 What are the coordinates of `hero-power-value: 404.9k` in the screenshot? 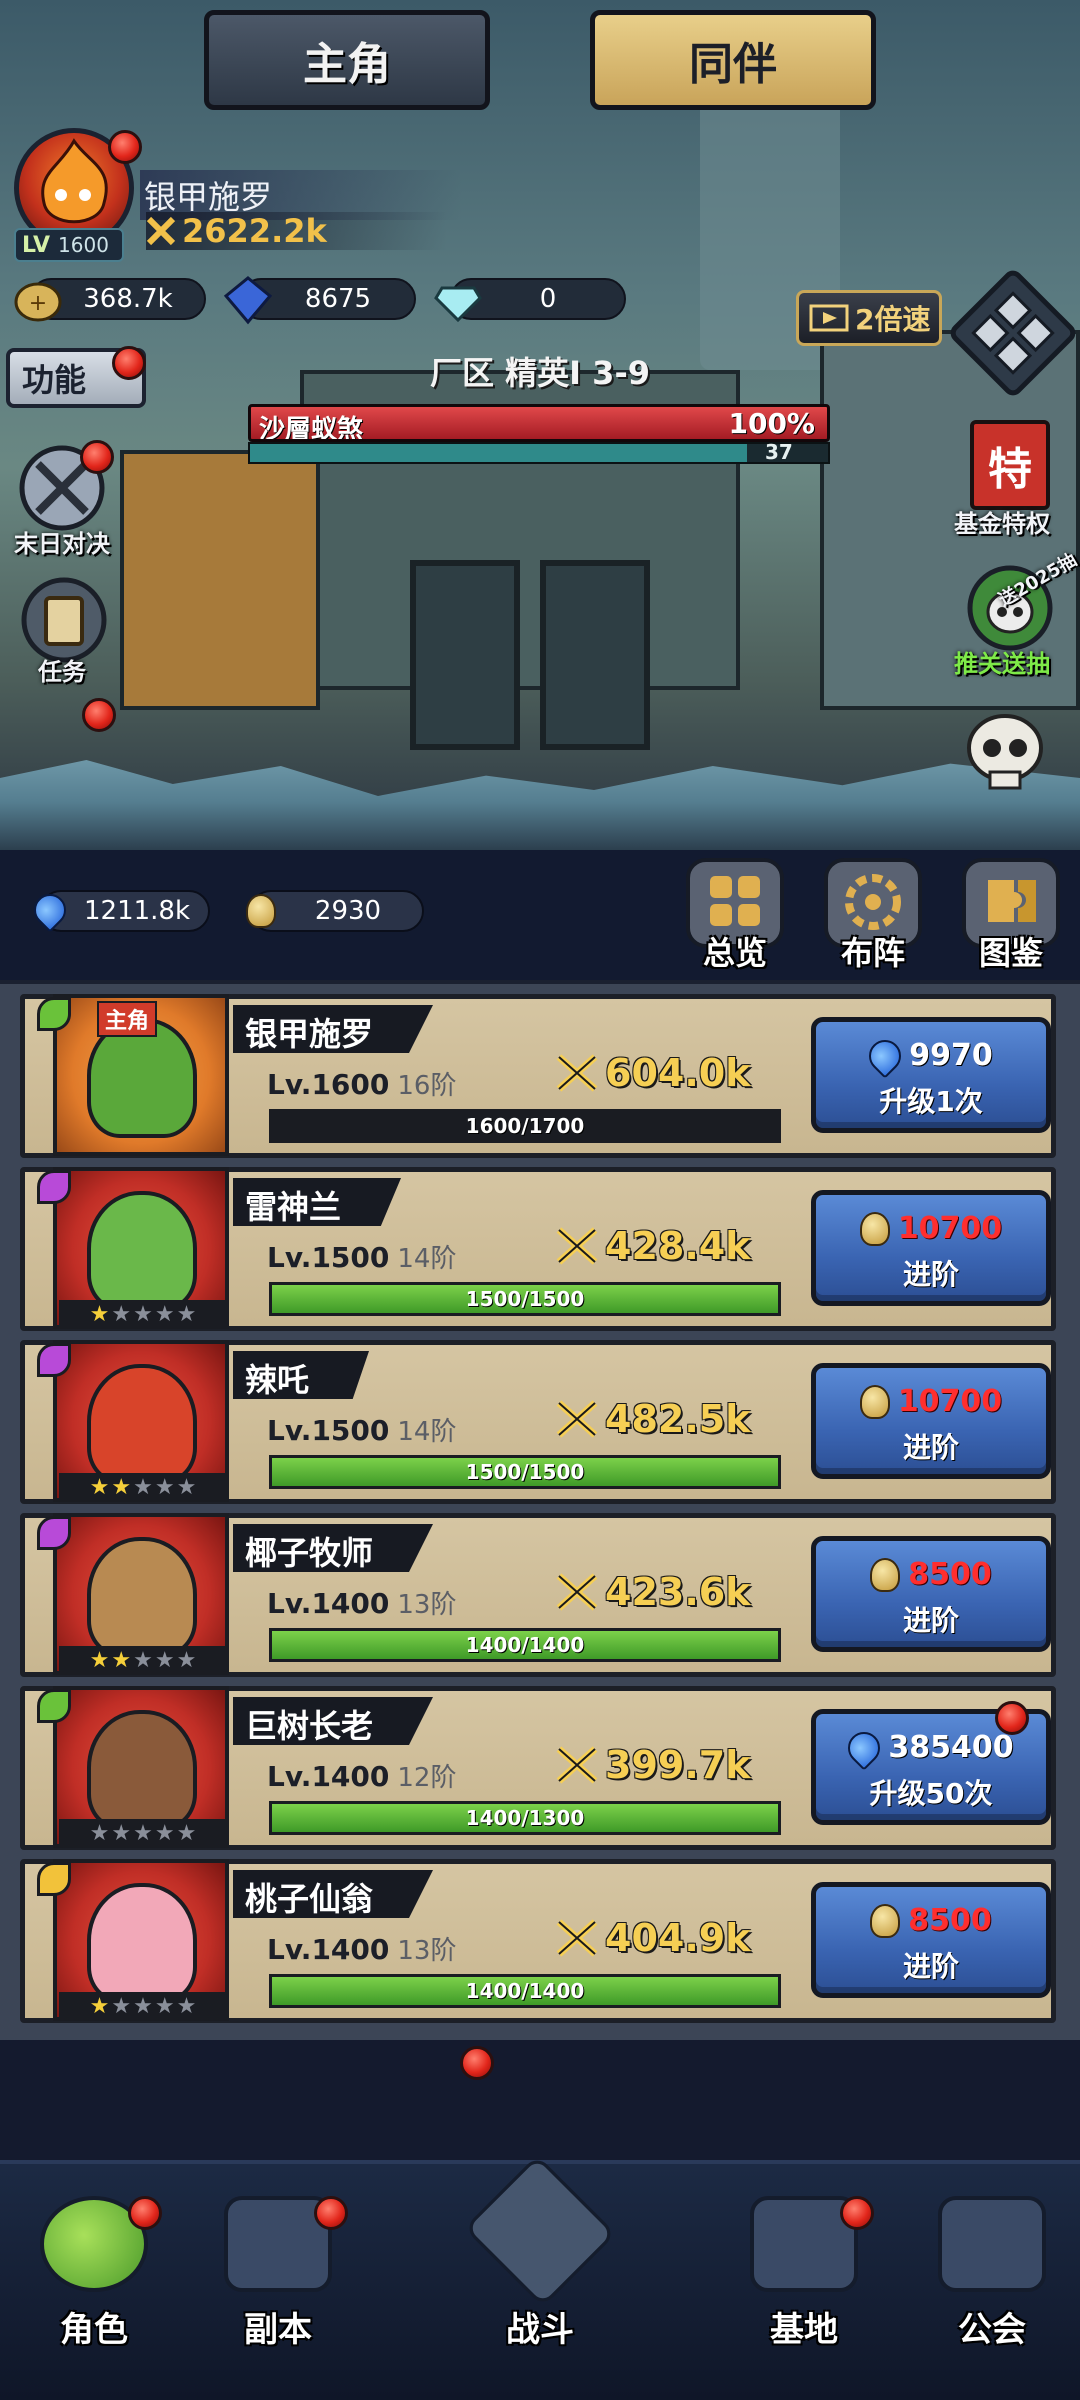 It's located at (678, 1938).